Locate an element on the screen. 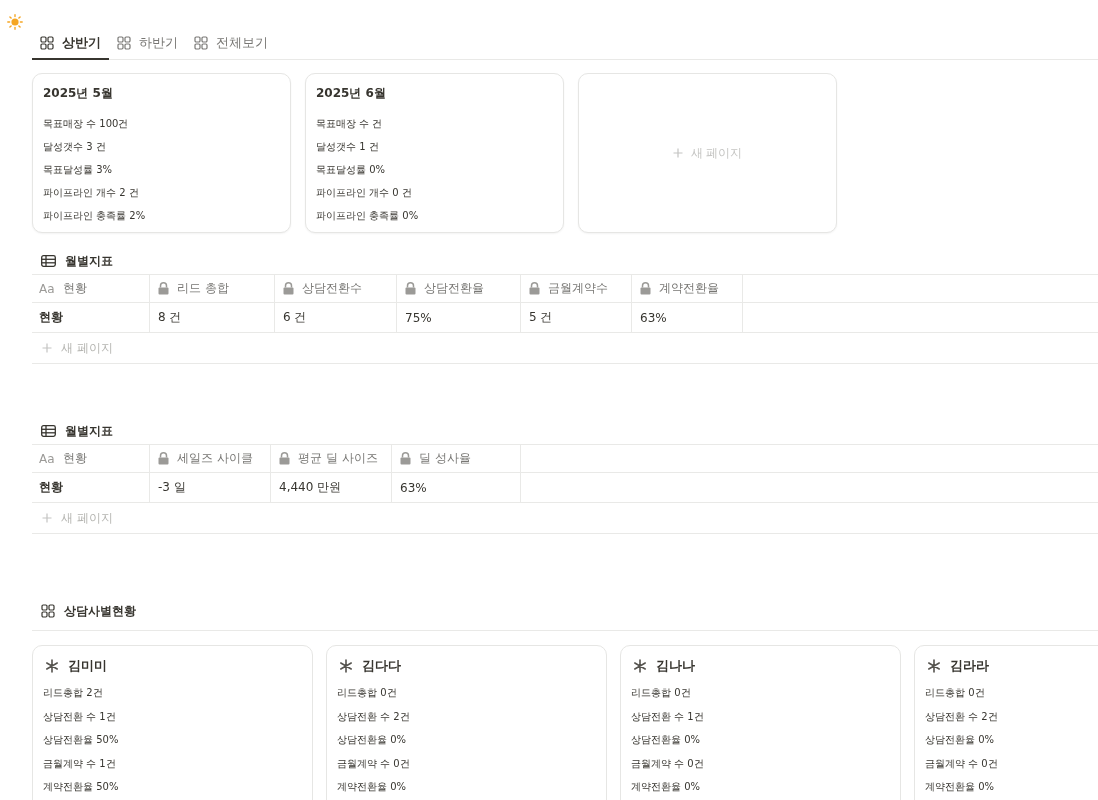 This screenshot has height=800, width=1098. column-header: 세일즈 사이클 is located at coordinates (210, 458).